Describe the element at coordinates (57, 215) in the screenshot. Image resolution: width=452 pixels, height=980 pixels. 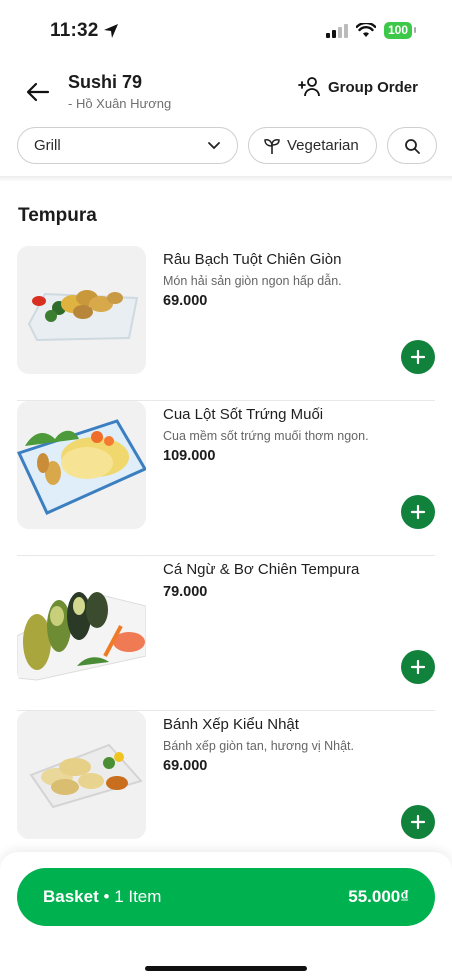
I see `section-title: Tempura` at that location.